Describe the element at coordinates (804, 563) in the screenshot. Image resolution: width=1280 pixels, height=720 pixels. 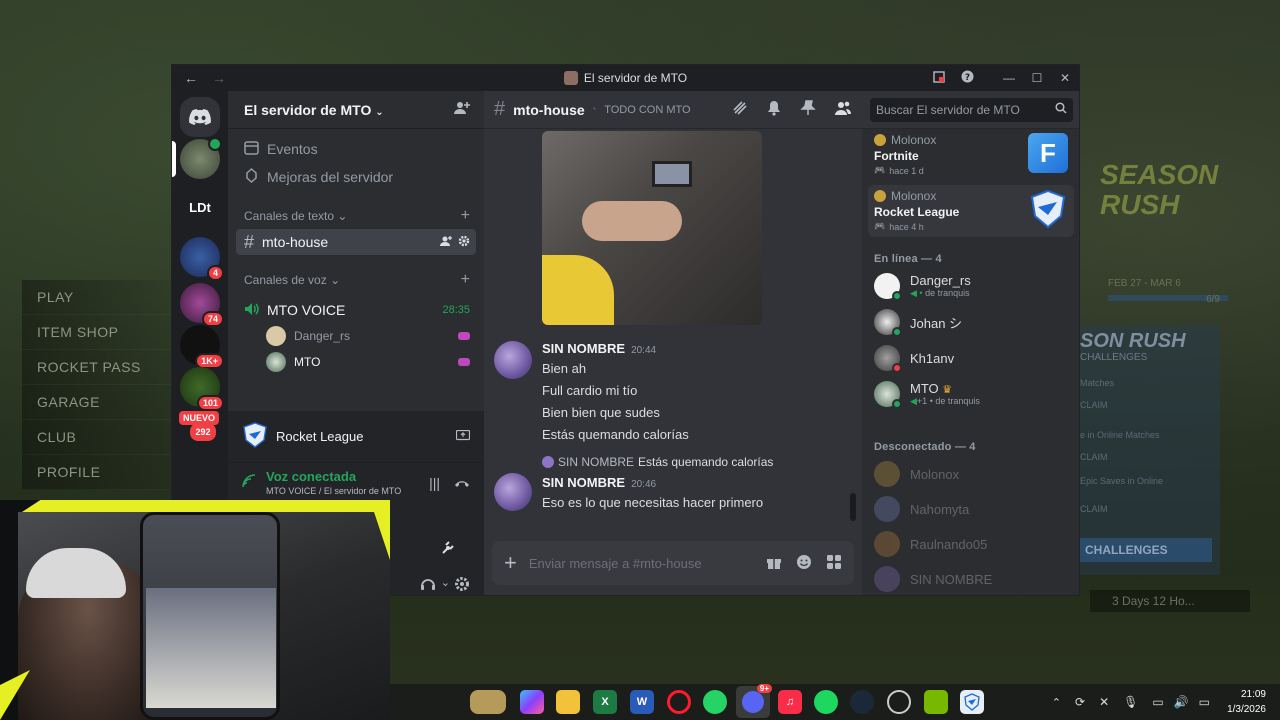
I see `emoji-icon` at that location.